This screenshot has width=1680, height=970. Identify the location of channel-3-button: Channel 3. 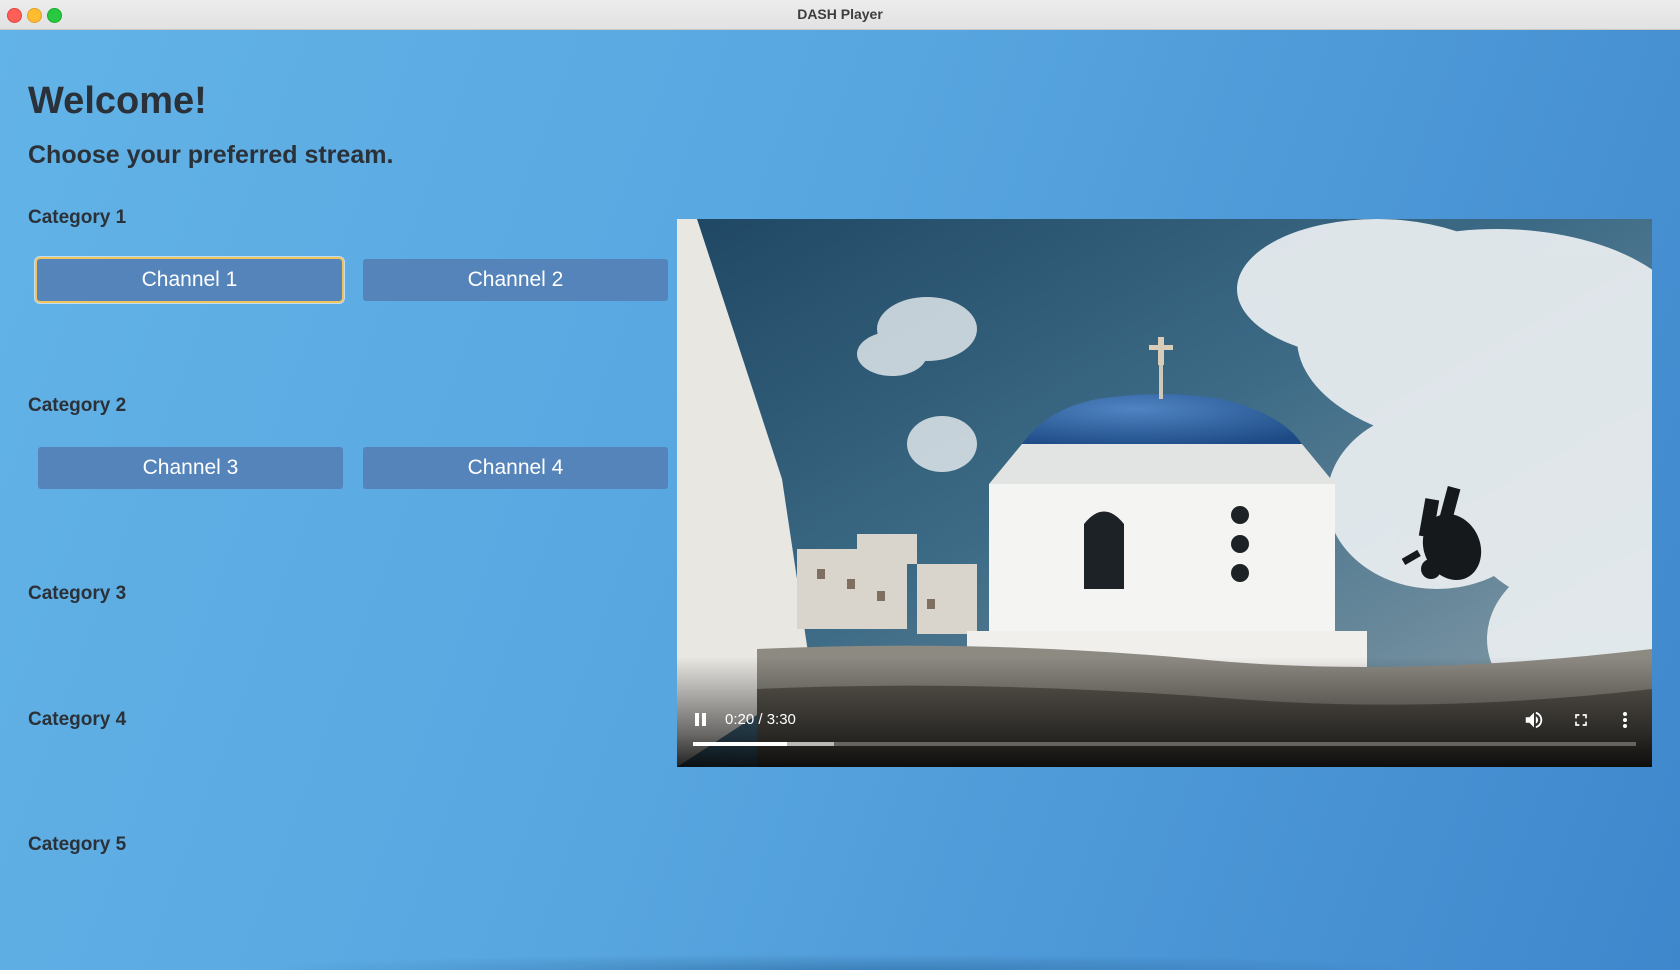
(190, 468).